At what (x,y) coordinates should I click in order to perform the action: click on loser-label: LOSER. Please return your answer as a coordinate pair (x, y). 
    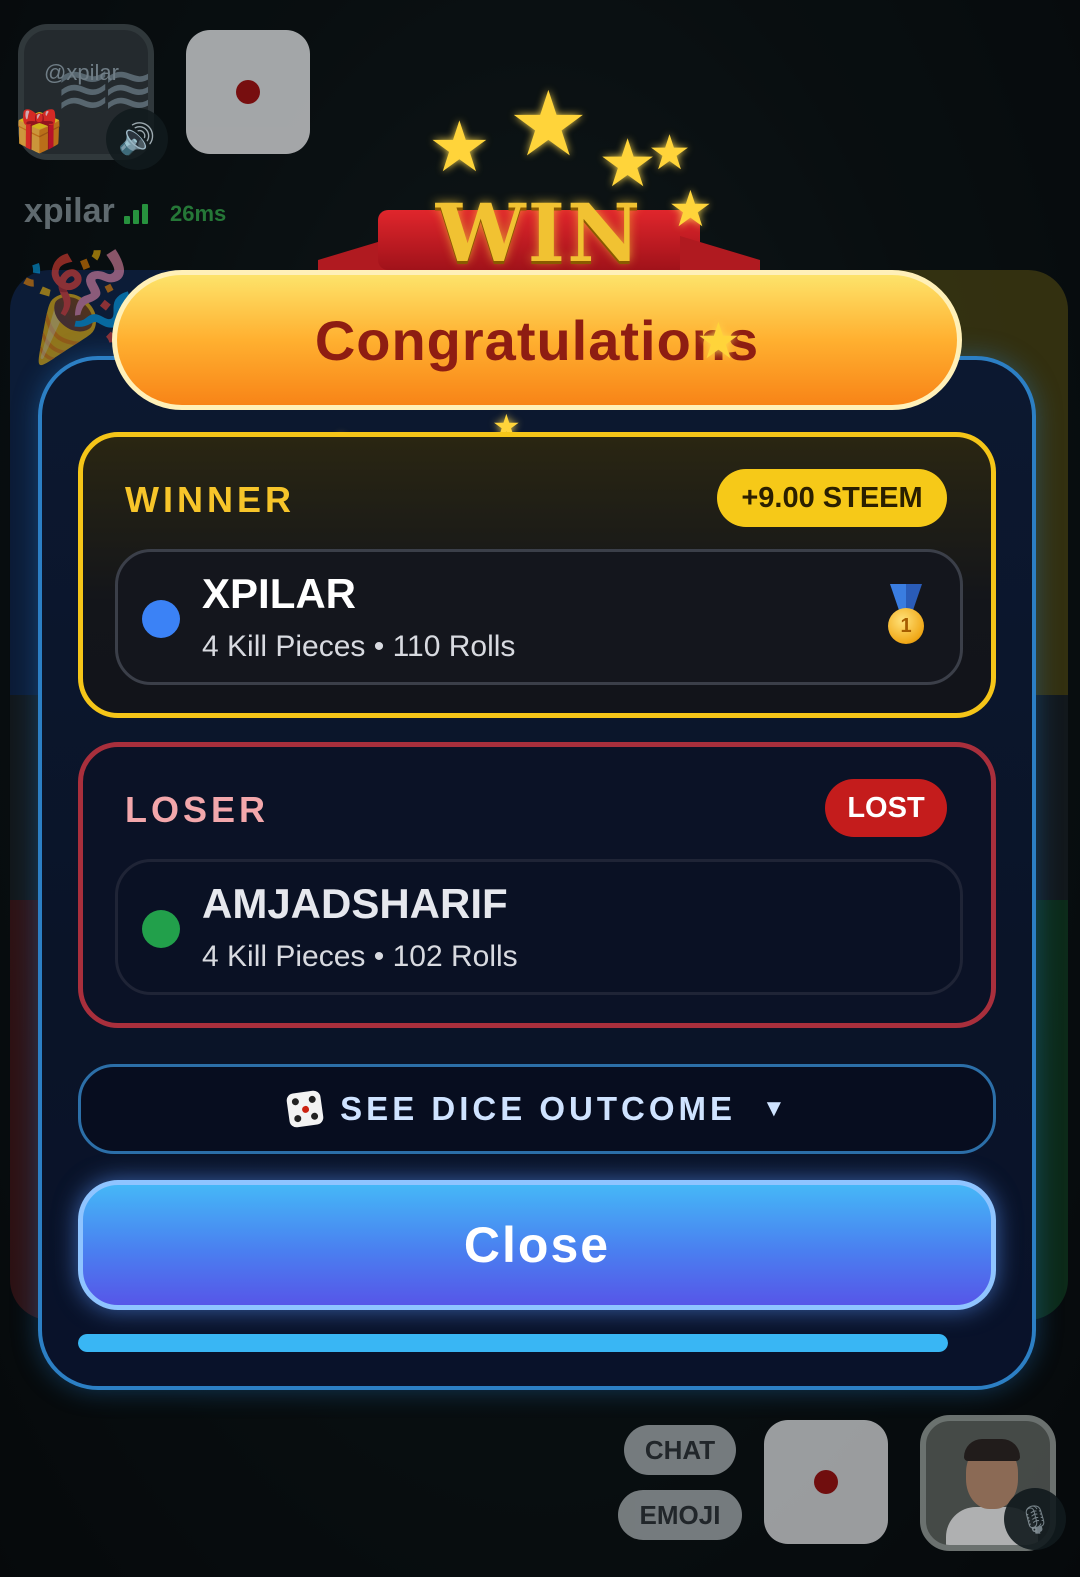
    Looking at the image, I should click on (197, 809).